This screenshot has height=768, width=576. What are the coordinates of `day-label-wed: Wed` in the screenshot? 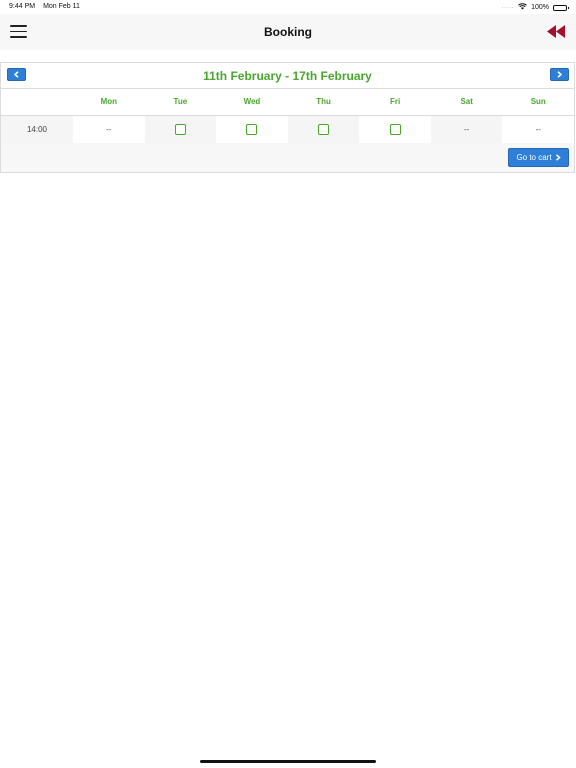 It's located at (252, 101).